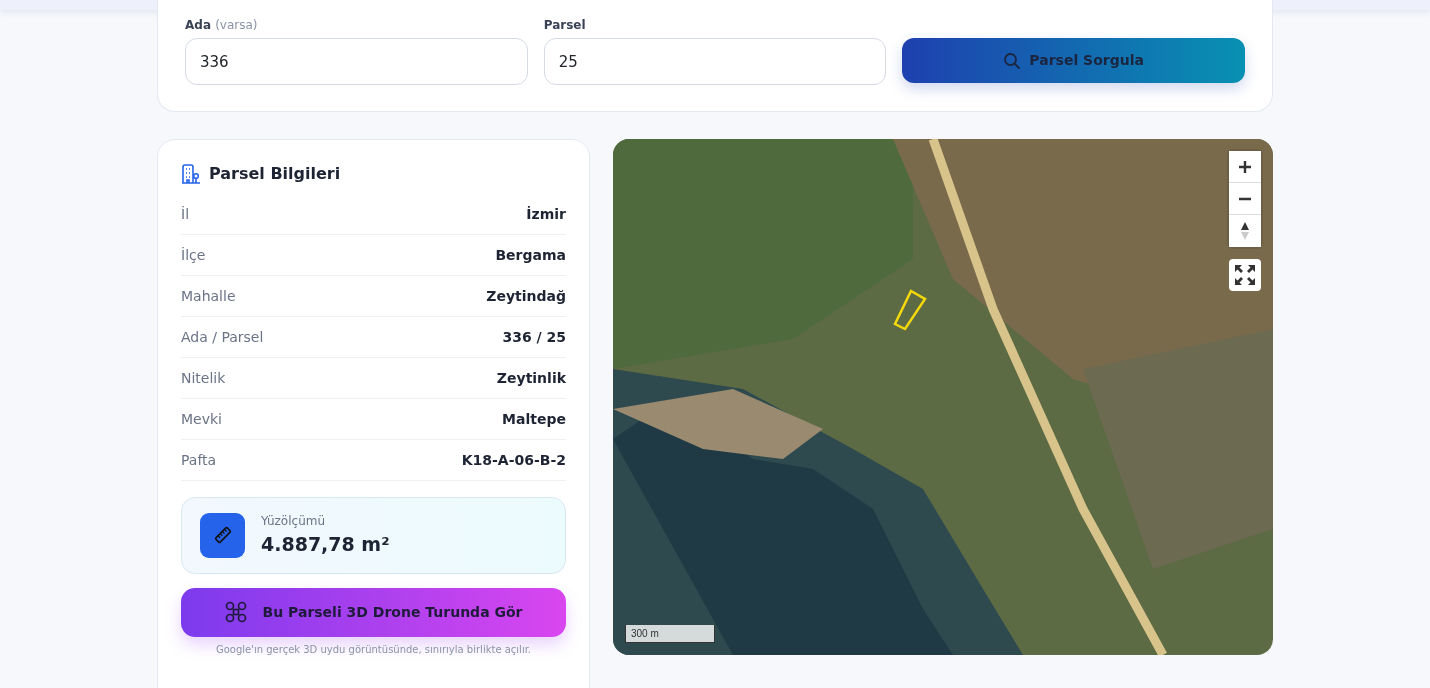 This screenshot has width=1430, height=688. I want to click on parcel-outline, so click(911, 310).